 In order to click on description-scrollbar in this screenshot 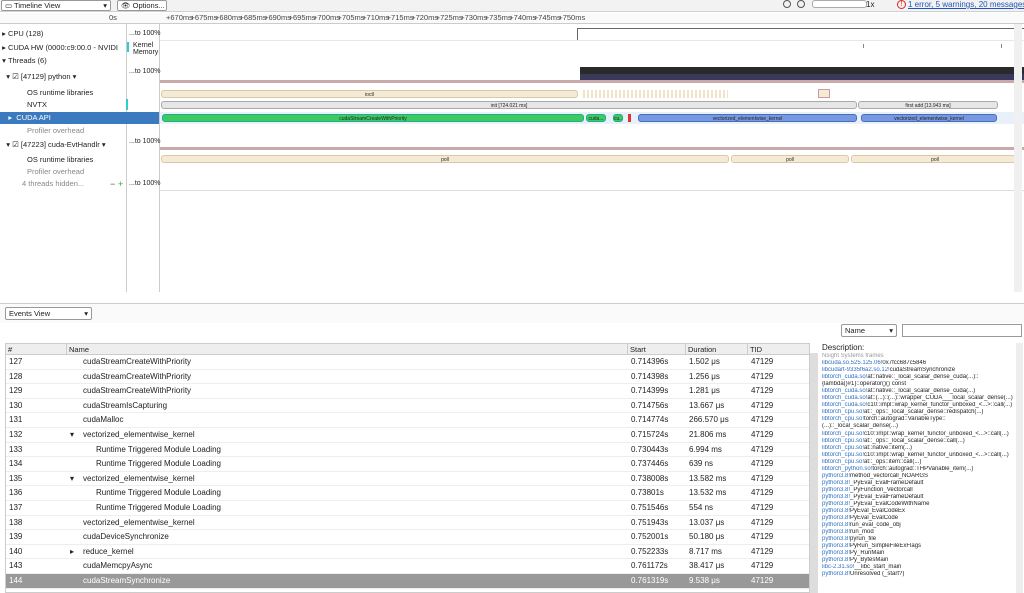, I will do `click(1019, 468)`.